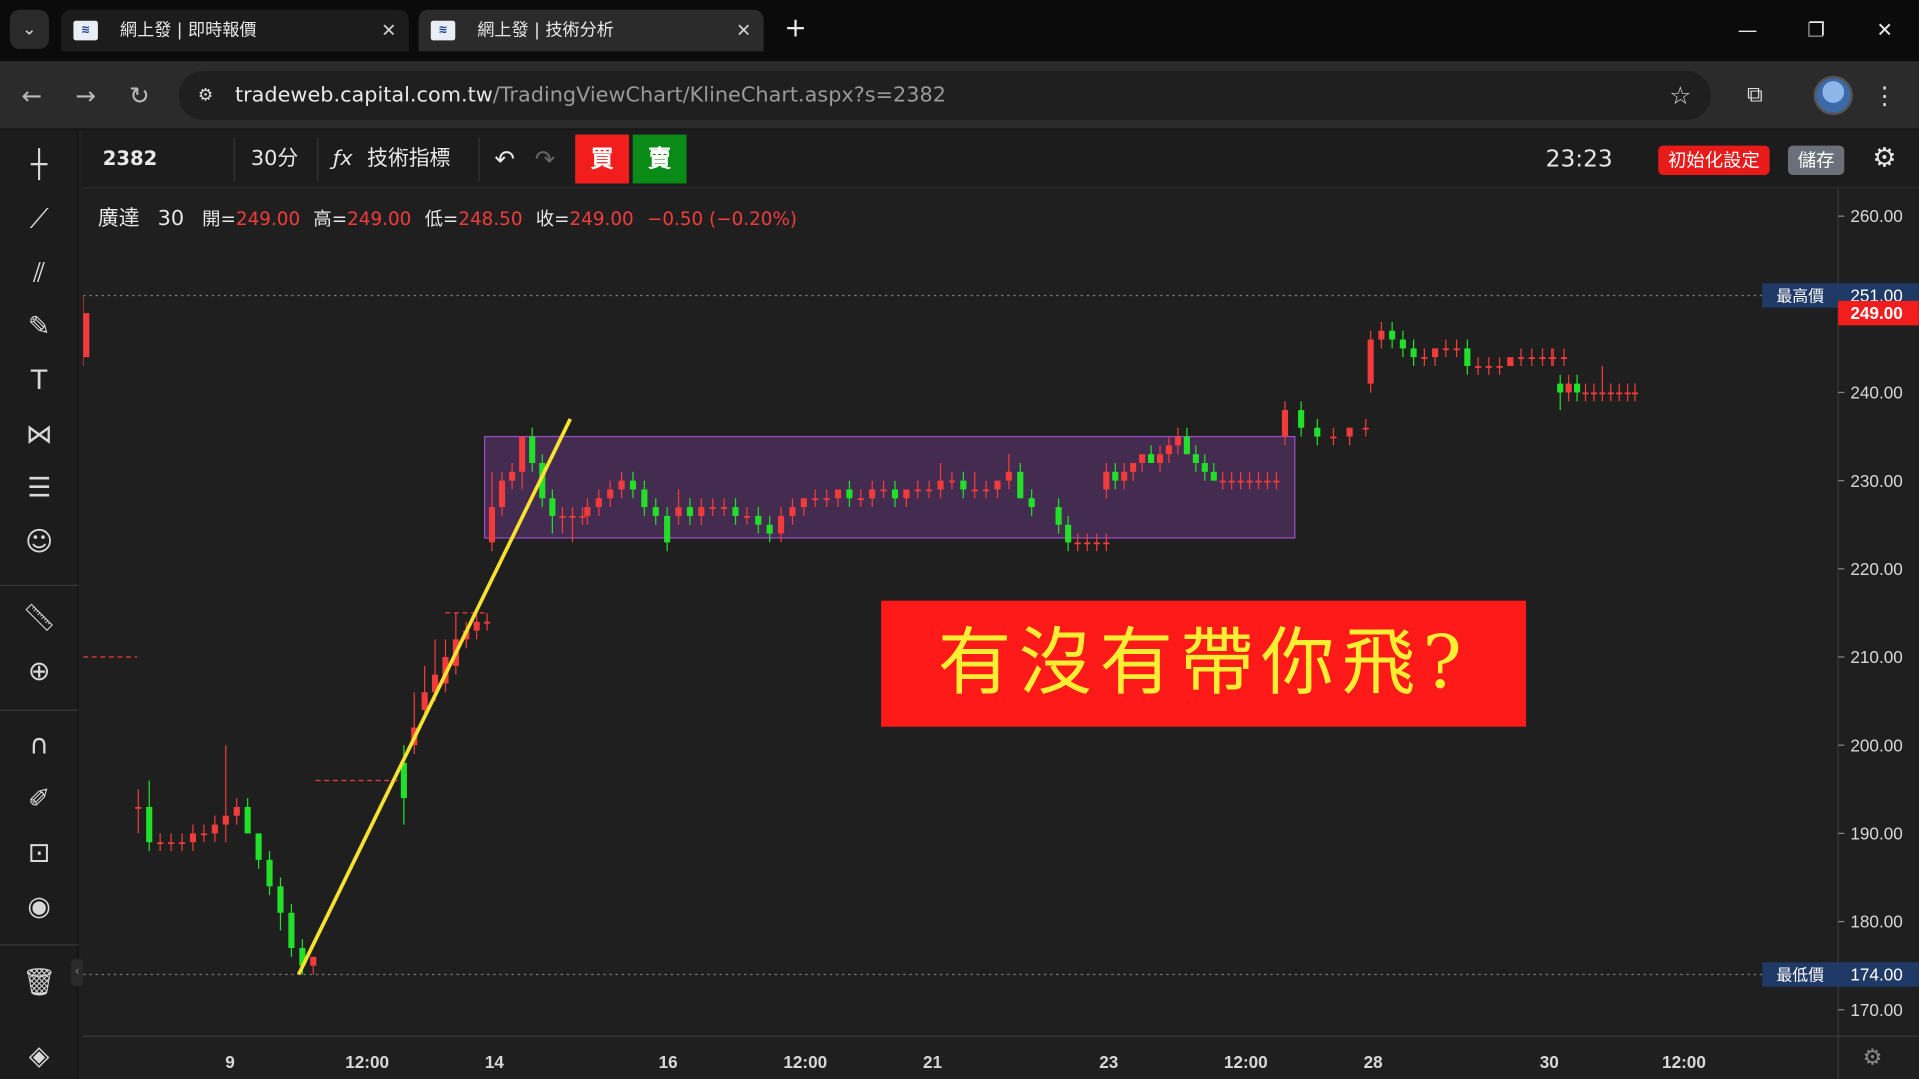 This screenshot has width=1919, height=1079. I want to click on draw-lock-pencil-icon: ✐, so click(39, 800).